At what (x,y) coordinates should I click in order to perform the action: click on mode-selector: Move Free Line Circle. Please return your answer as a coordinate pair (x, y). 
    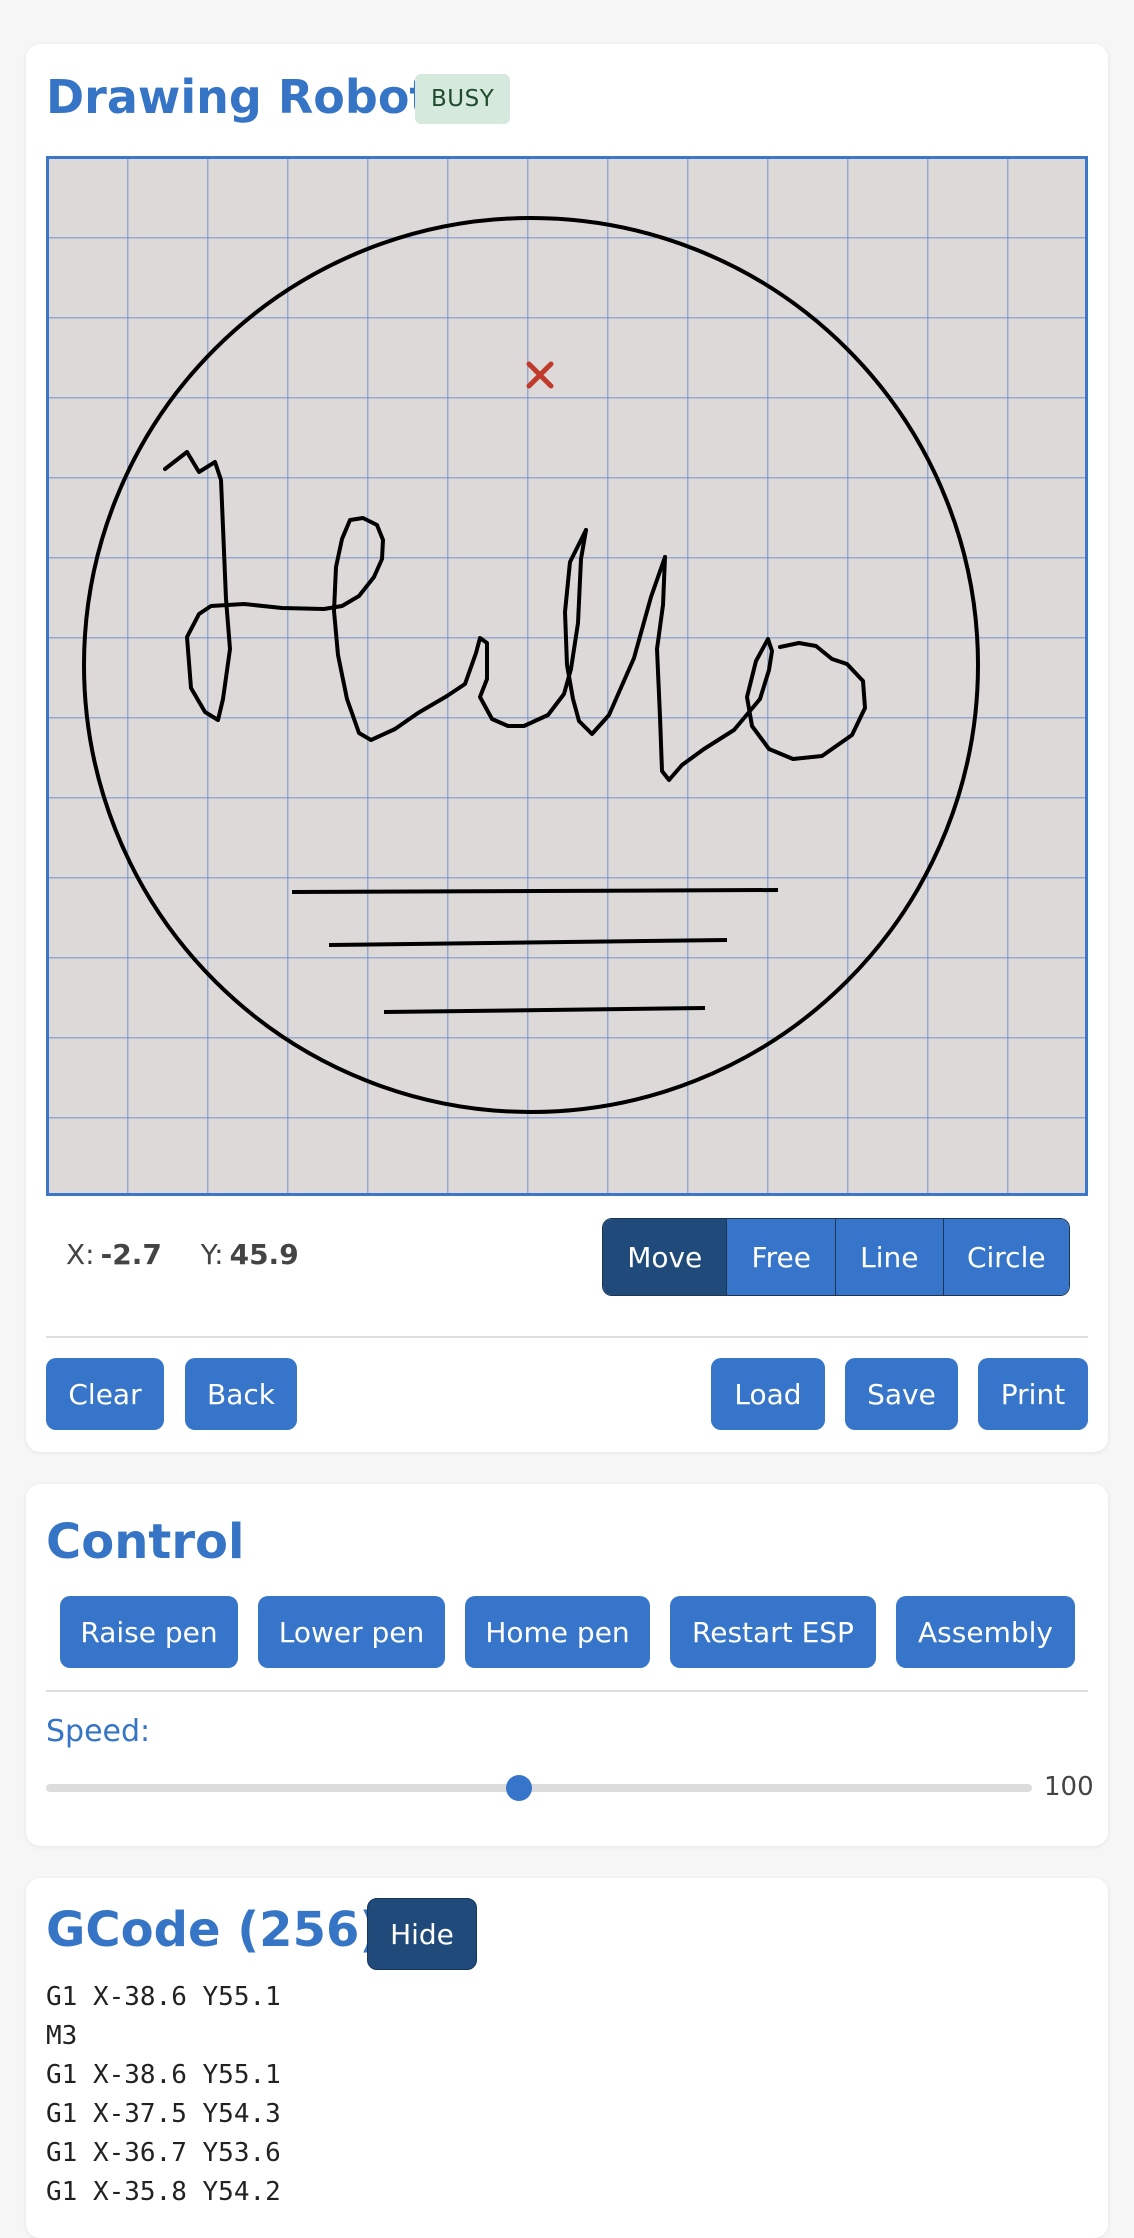
    Looking at the image, I should click on (836, 1257).